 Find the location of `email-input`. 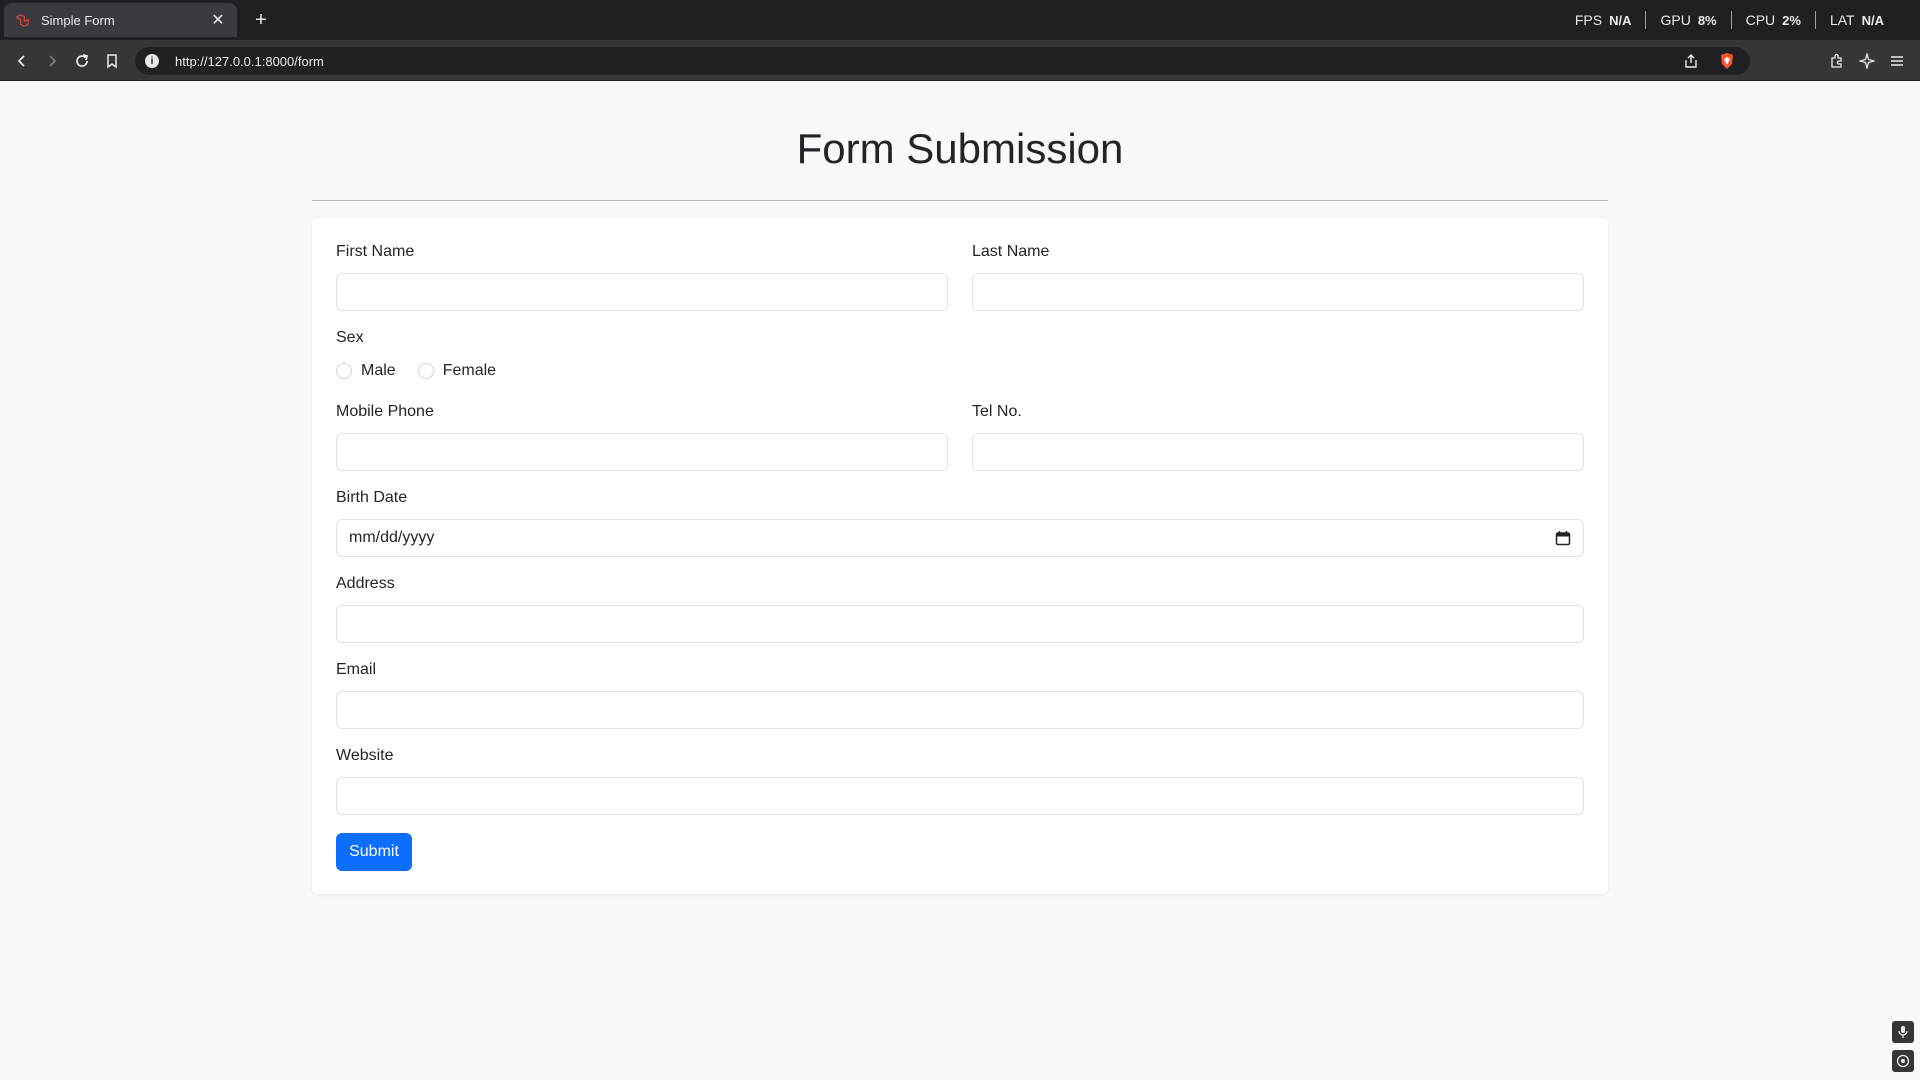

email-input is located at coordinates (960, 710).